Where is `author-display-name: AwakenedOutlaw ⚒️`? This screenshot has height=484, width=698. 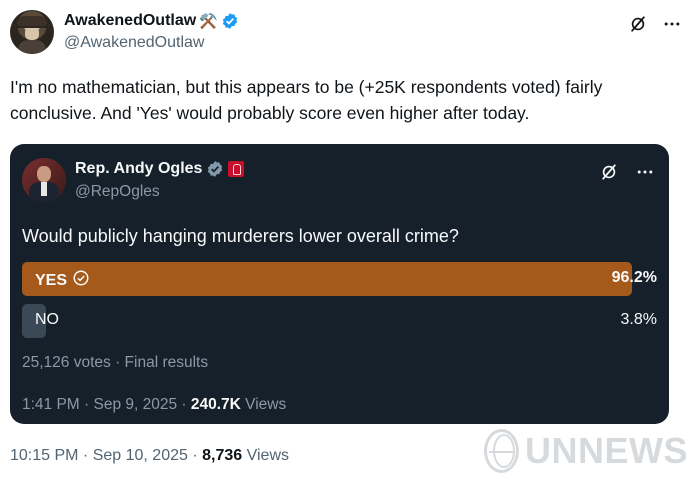
author-display-name: AwakenedOutlaw ⚒️ is located at coordinates (151, 21).